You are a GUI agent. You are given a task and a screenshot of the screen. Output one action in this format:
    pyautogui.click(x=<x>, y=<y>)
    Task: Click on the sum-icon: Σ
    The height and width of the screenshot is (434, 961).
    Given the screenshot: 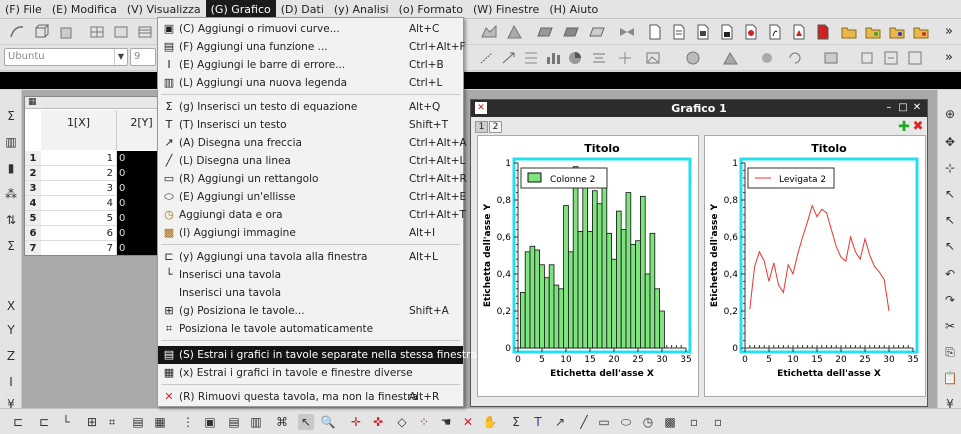 What is the action you would take?
    pyautogui.click(x=11, y=116)
    